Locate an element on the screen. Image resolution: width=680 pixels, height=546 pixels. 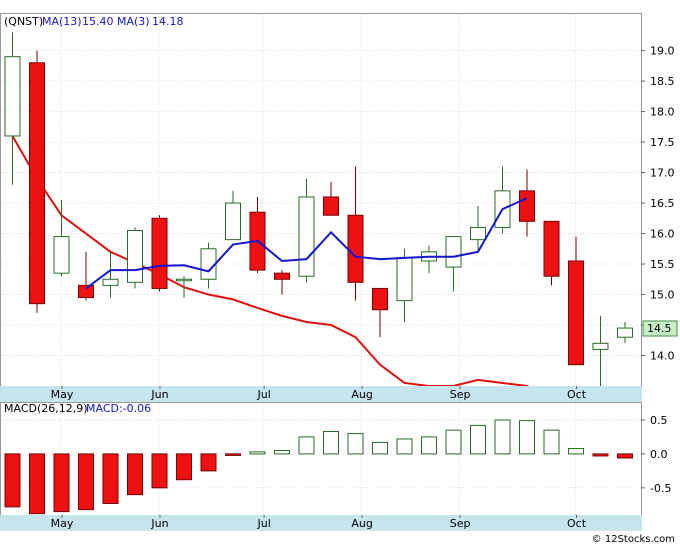
macd-axis: 0.5 0.0 -0.5 is located at coordinates (656, 454).